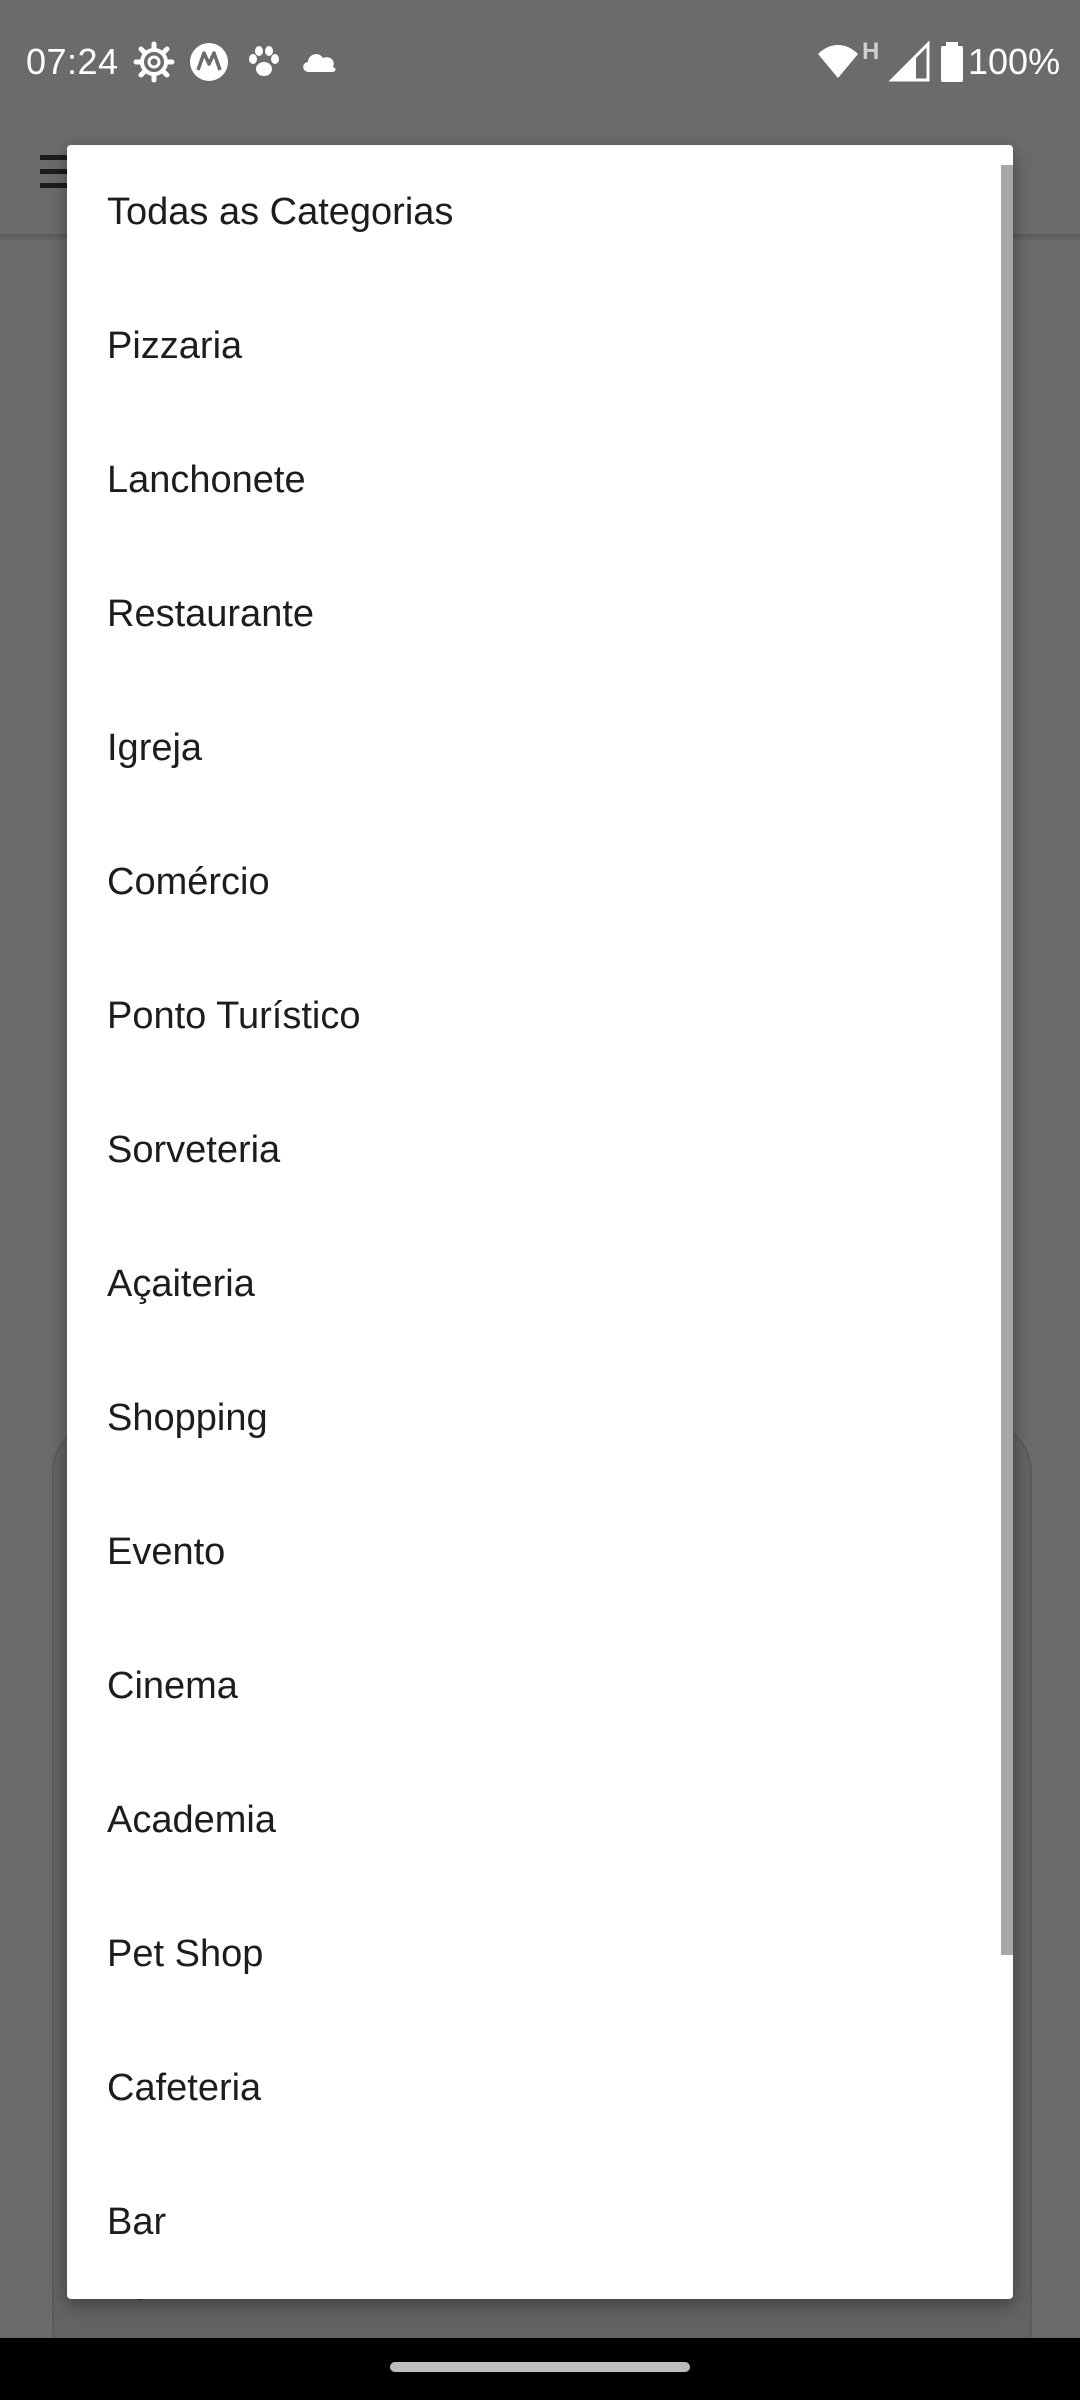  I want to click on category-option: Restaurante, so click(540, 614).